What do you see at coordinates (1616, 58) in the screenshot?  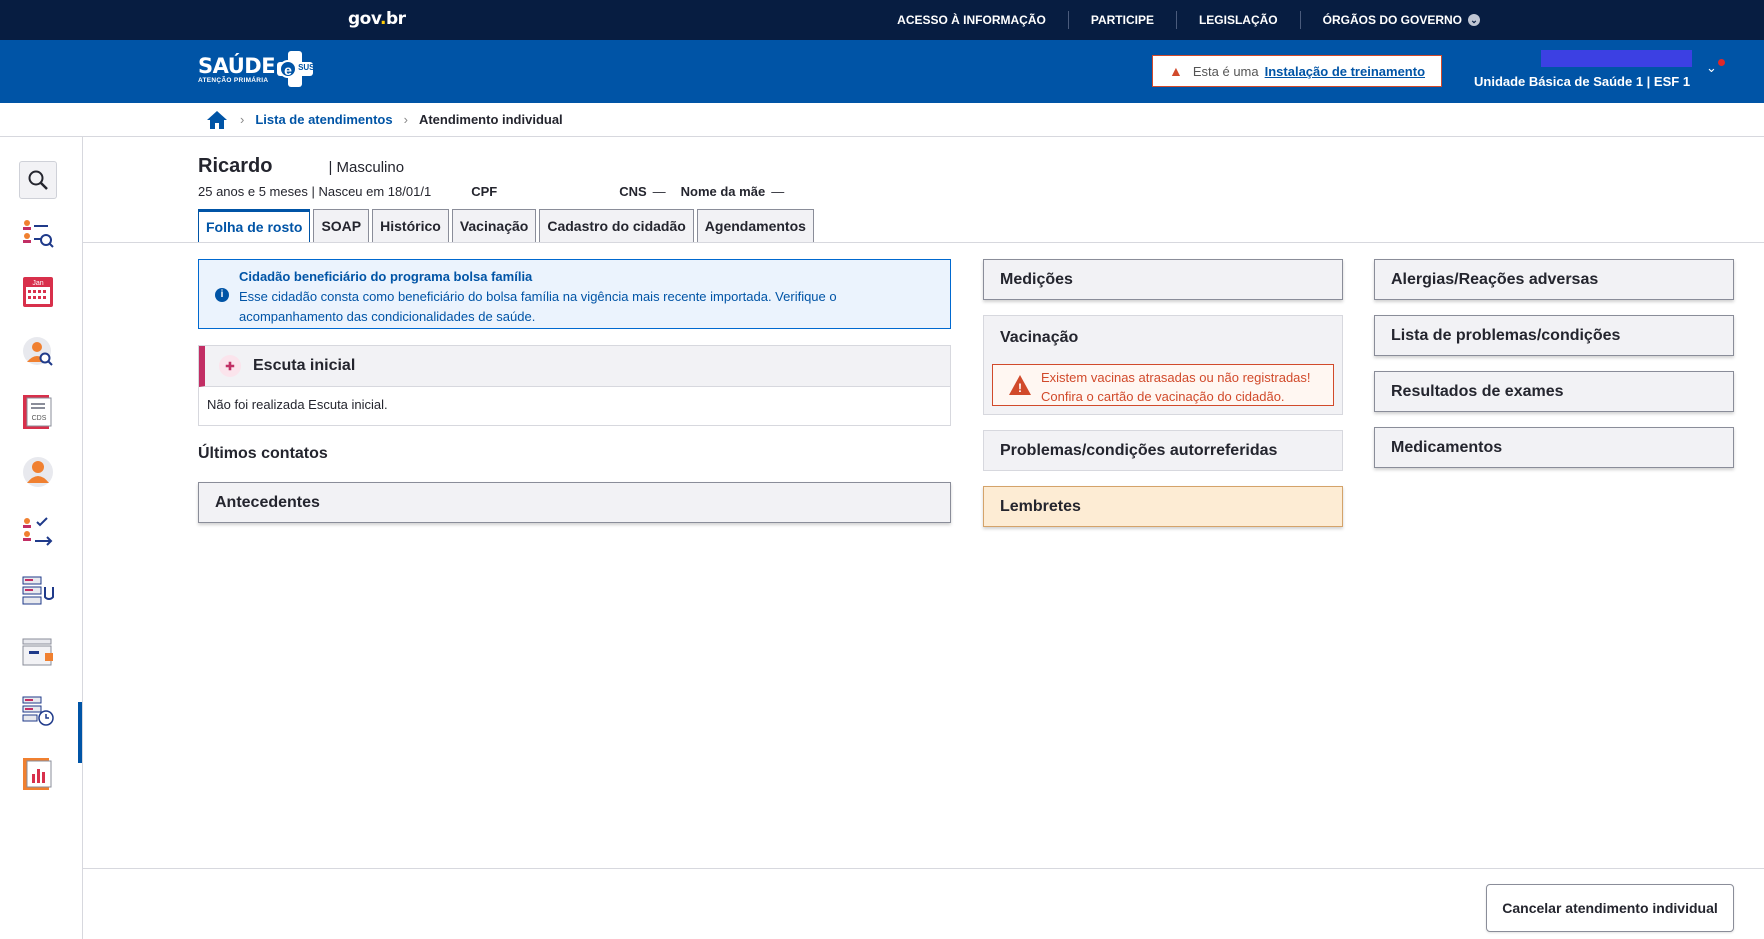 I see `user-name-redacted` at bounding box center [1616, 58].